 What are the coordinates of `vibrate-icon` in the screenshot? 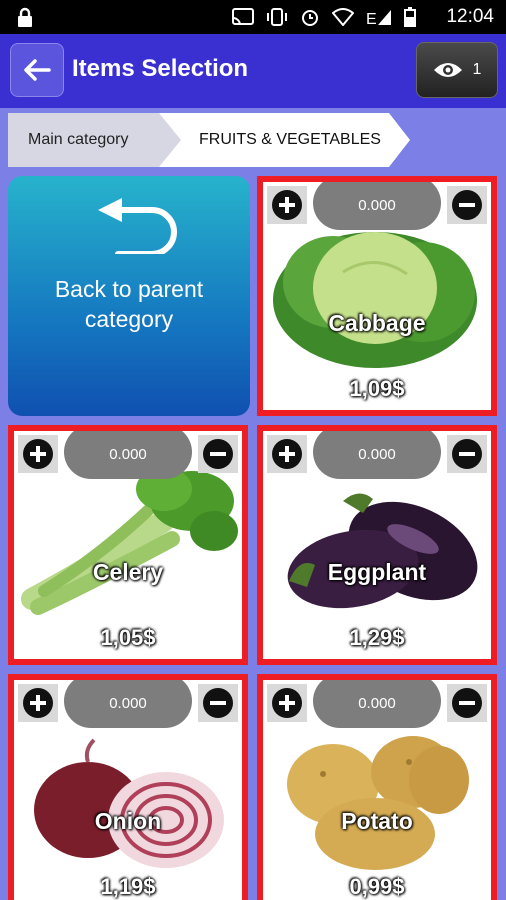 It's located at (277, 17).